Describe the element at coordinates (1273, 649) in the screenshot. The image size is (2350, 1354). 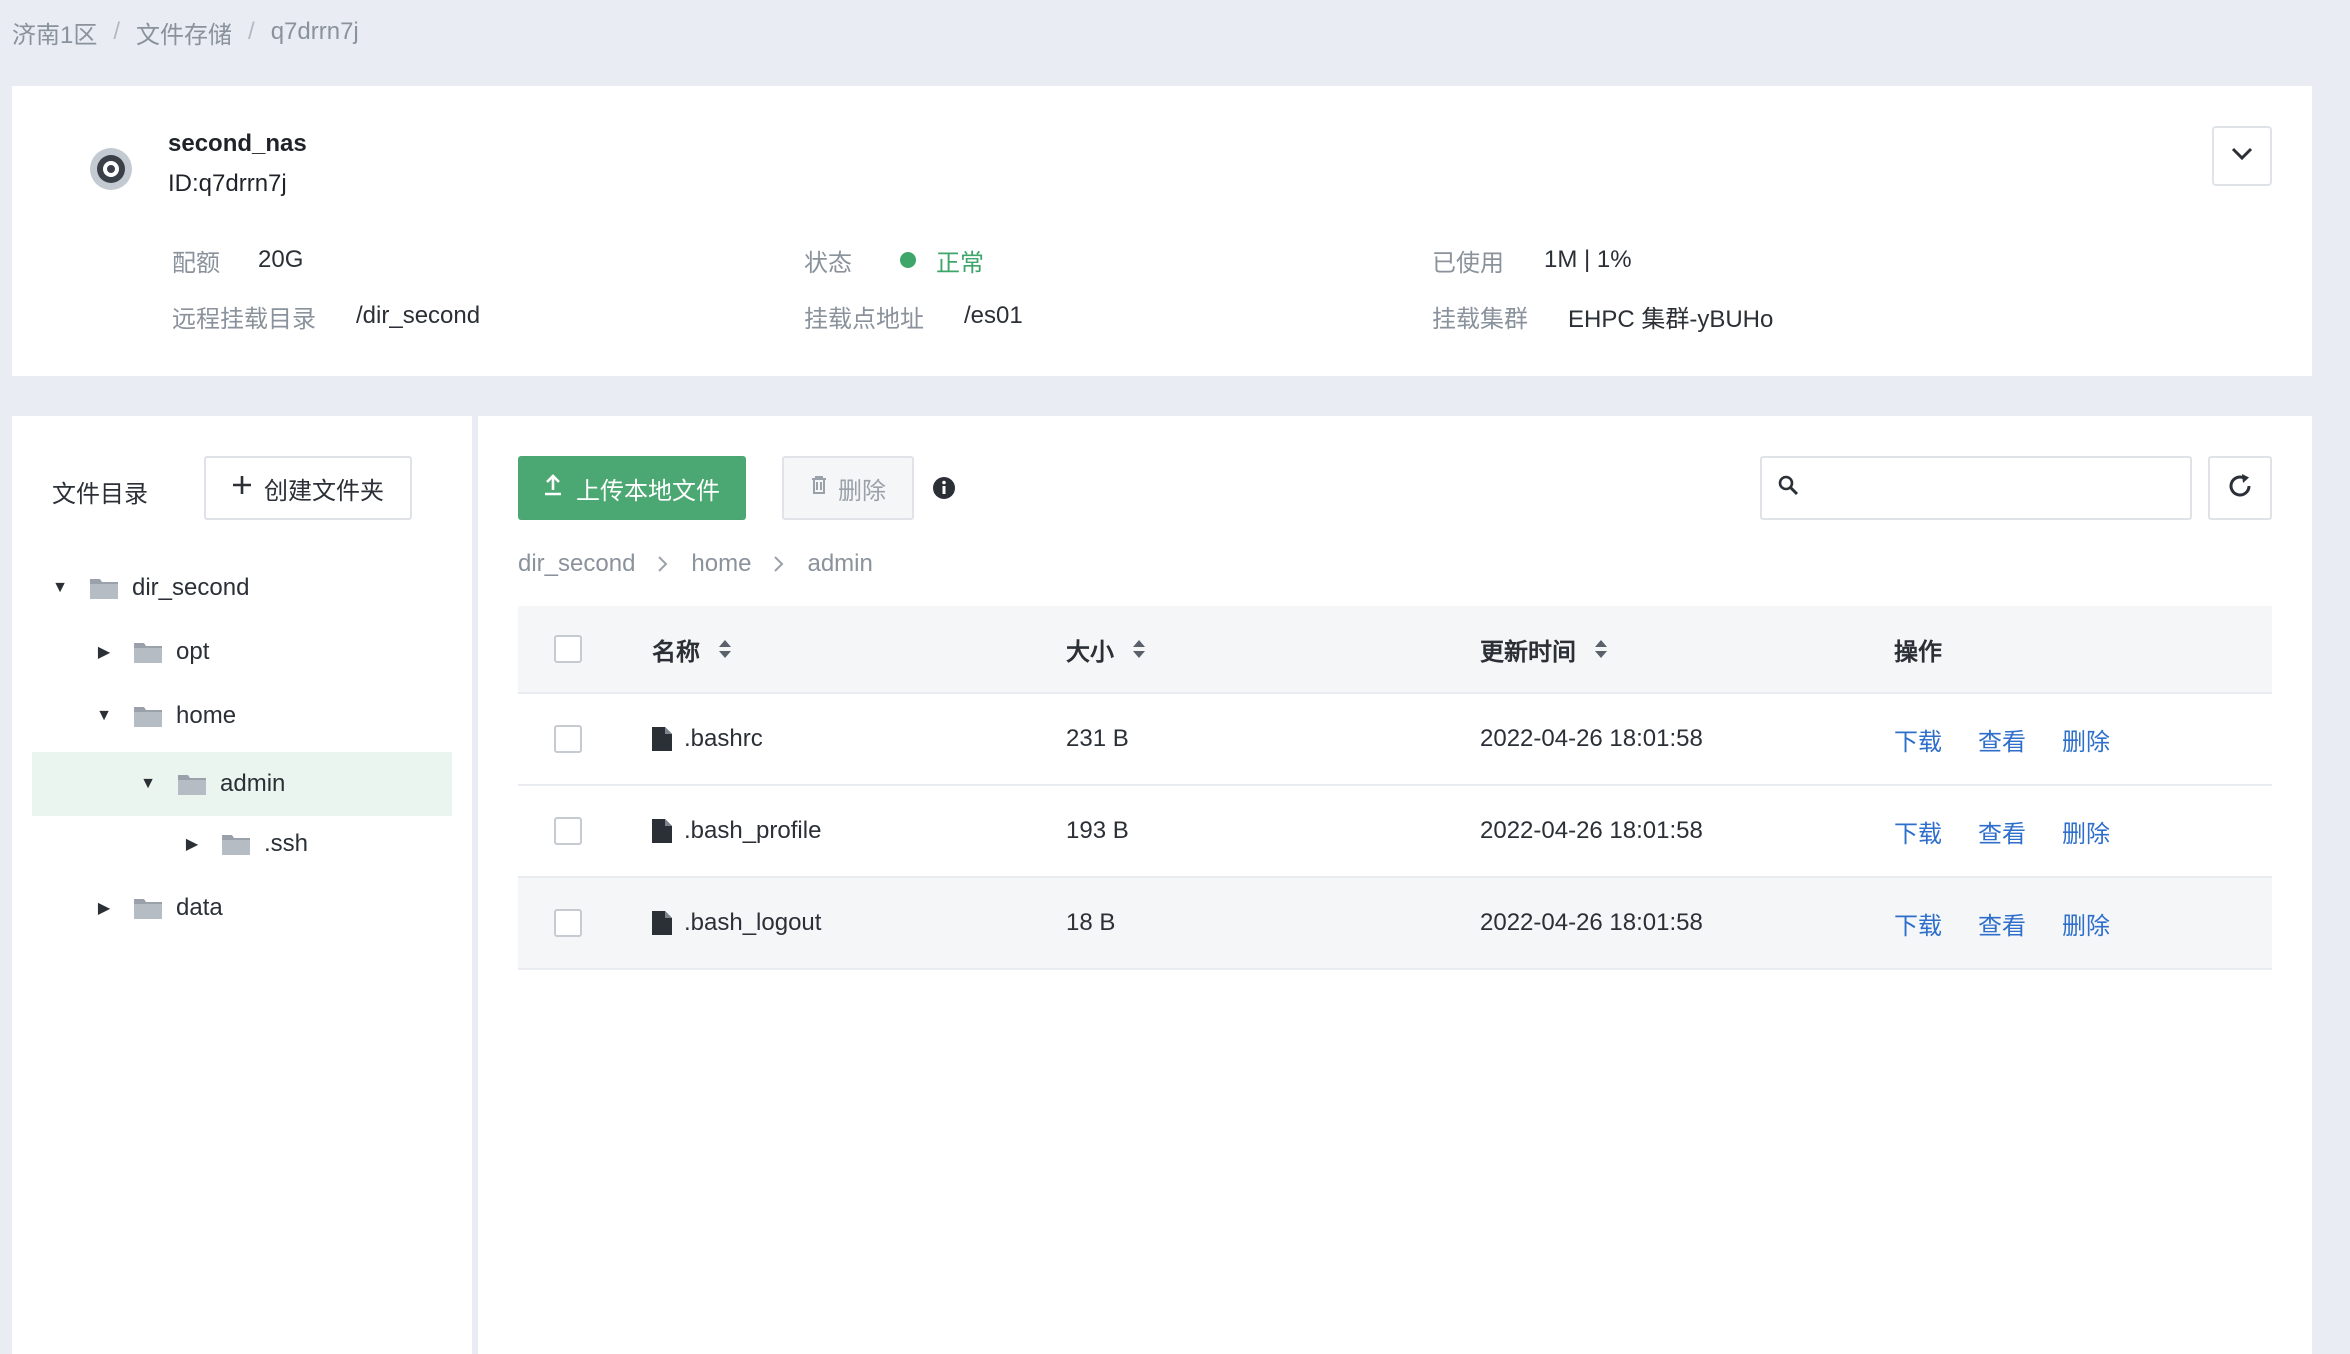
I see `column-size: 大小` at that location.